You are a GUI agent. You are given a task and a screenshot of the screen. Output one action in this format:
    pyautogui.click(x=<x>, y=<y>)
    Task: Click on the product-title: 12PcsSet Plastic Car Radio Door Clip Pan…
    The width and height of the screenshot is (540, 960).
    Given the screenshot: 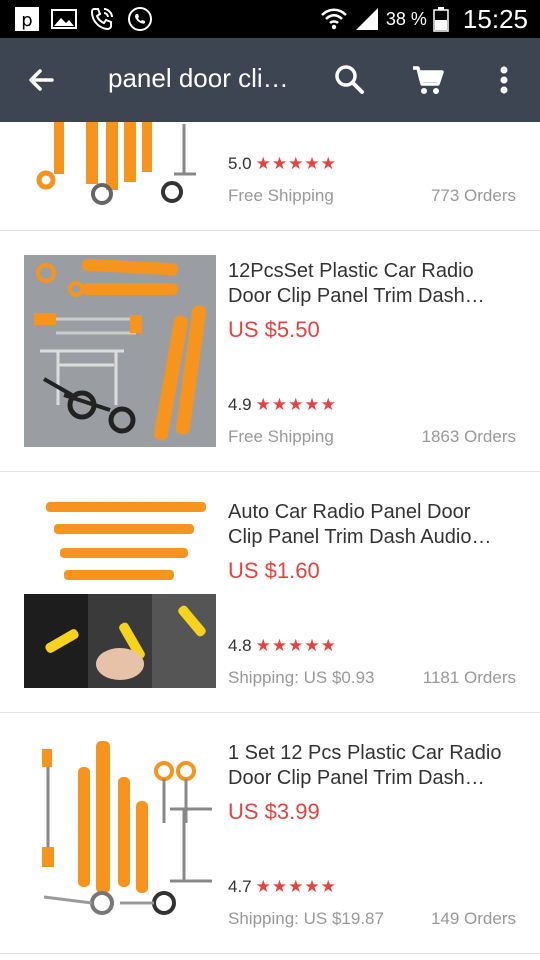 What is the action you would take?
    pyautogui.click(x=368, y=284)
    